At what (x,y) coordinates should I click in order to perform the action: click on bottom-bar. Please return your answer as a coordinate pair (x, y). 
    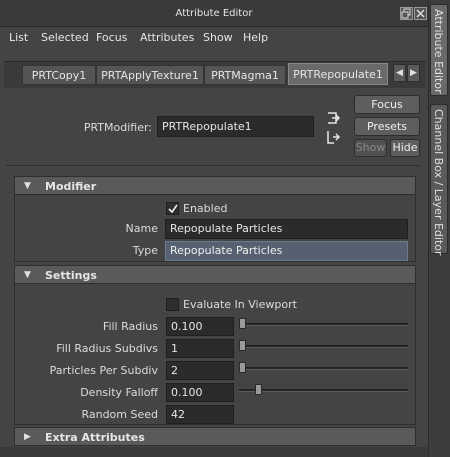
    Looking at the image, I should click on (214, 452).